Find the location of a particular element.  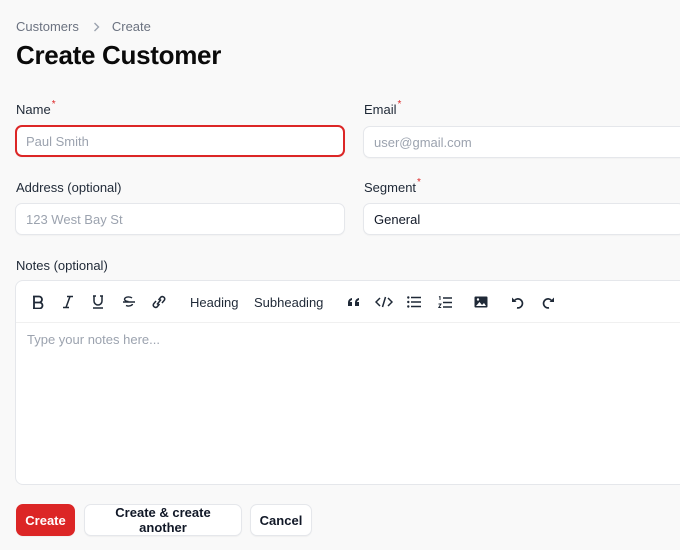

name-label: Name* is located at coordinates (36, 108).